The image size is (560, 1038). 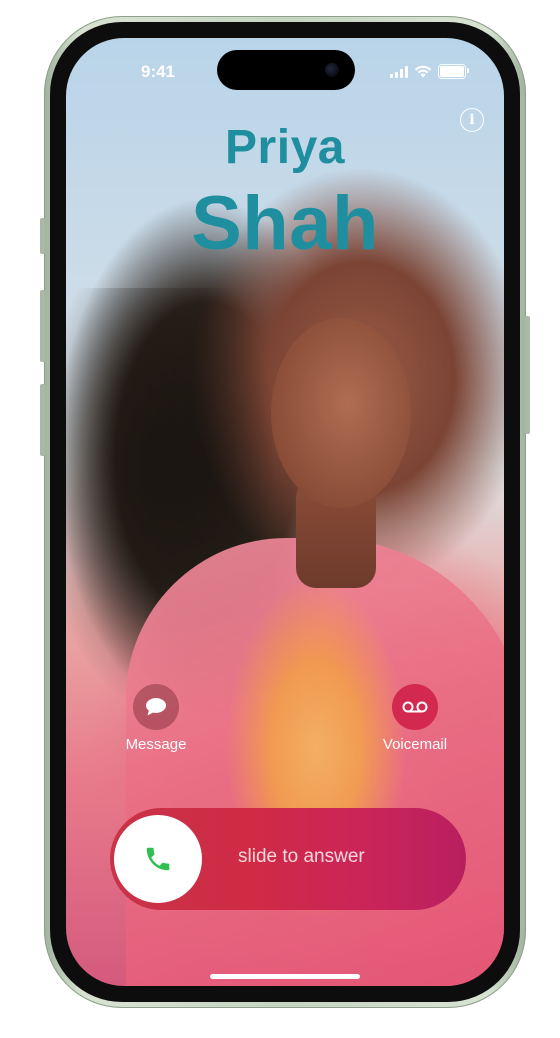 What do you see at coordinates (332, 70) in the screenshot?
I see `front-camera` at bounding box center [332, 70].